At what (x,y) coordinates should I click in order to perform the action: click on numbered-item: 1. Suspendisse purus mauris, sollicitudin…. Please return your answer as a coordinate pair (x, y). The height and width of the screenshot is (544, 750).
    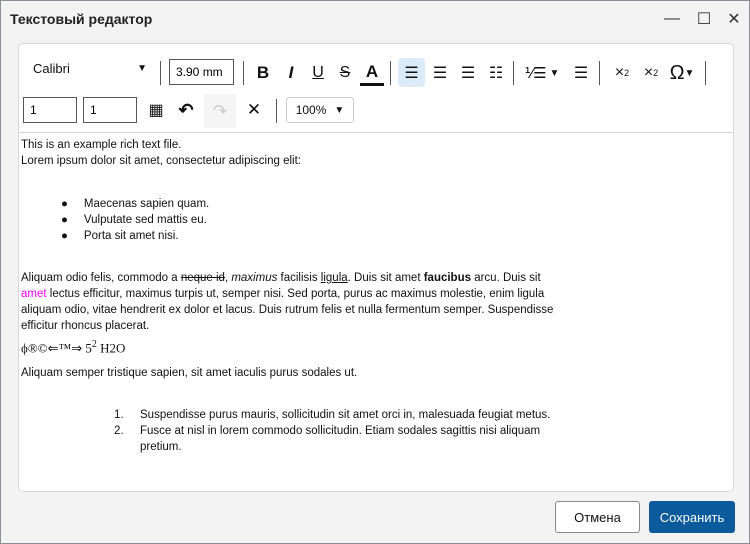
    Looking at the image, I should click on (332, 415).